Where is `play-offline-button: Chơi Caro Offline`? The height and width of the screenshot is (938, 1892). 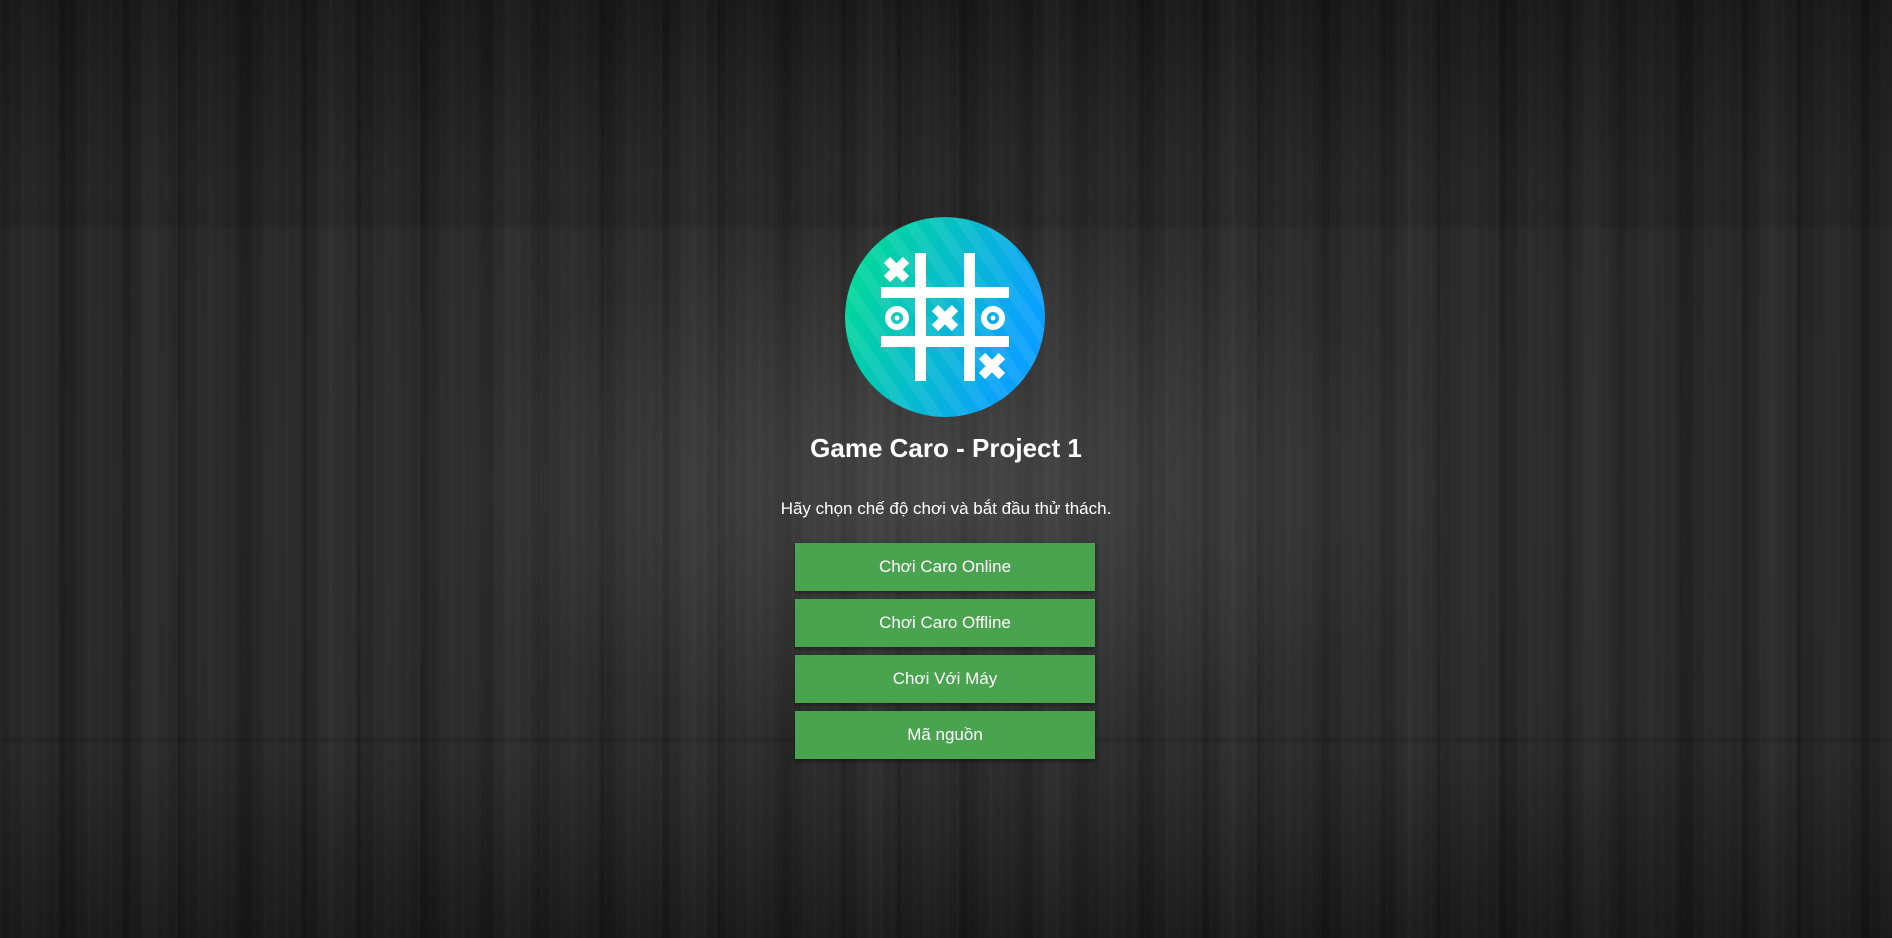 play-offline-button: Chơi Caro Offline is located at coordinates (945, 623).